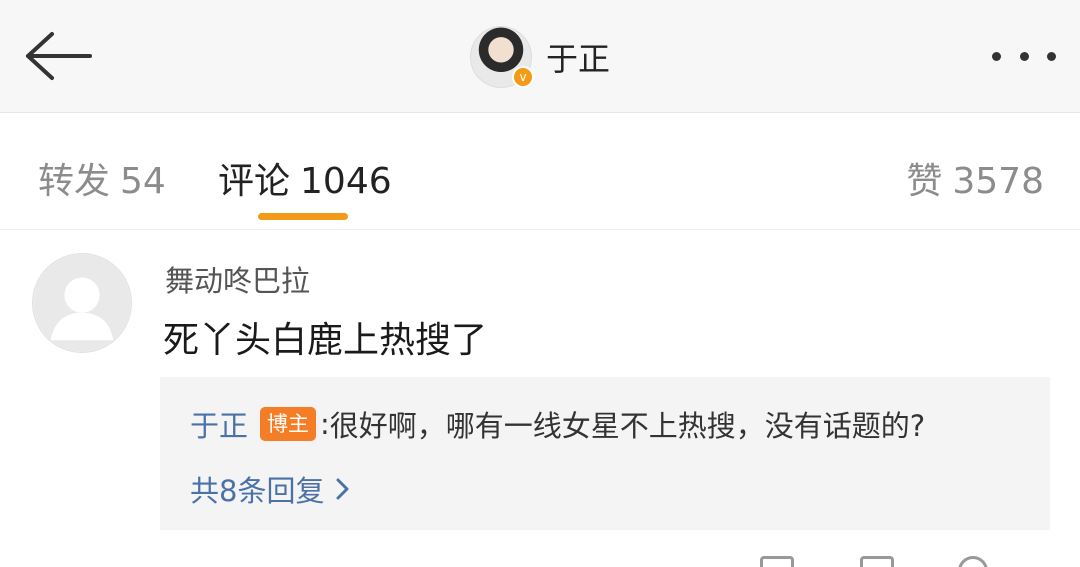  I want to click on tab-like-count: 3578, so click(998, 181).